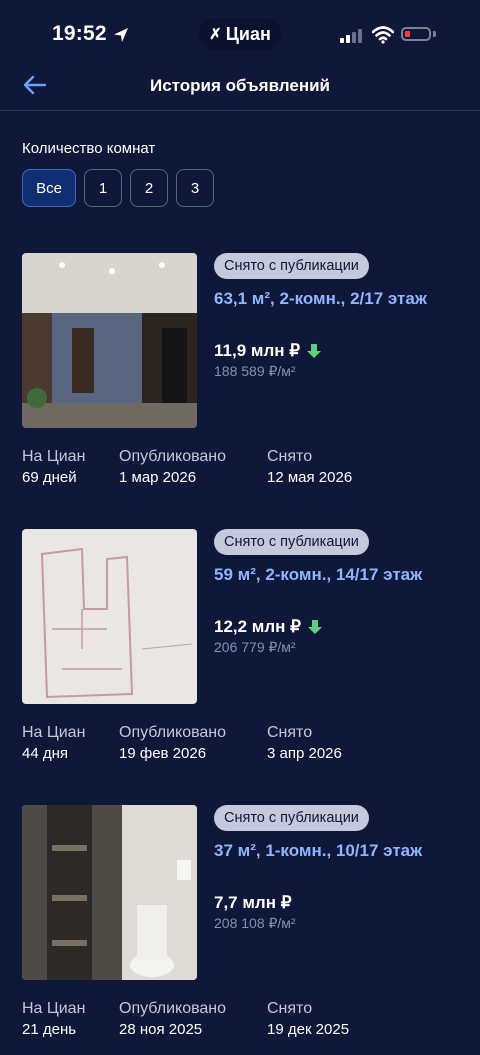  What do you see at coordinates (255, 647) in the screenshot?
I see `price-per-m2: 206 779 ₽/м²` at bounding box center [255, 647].